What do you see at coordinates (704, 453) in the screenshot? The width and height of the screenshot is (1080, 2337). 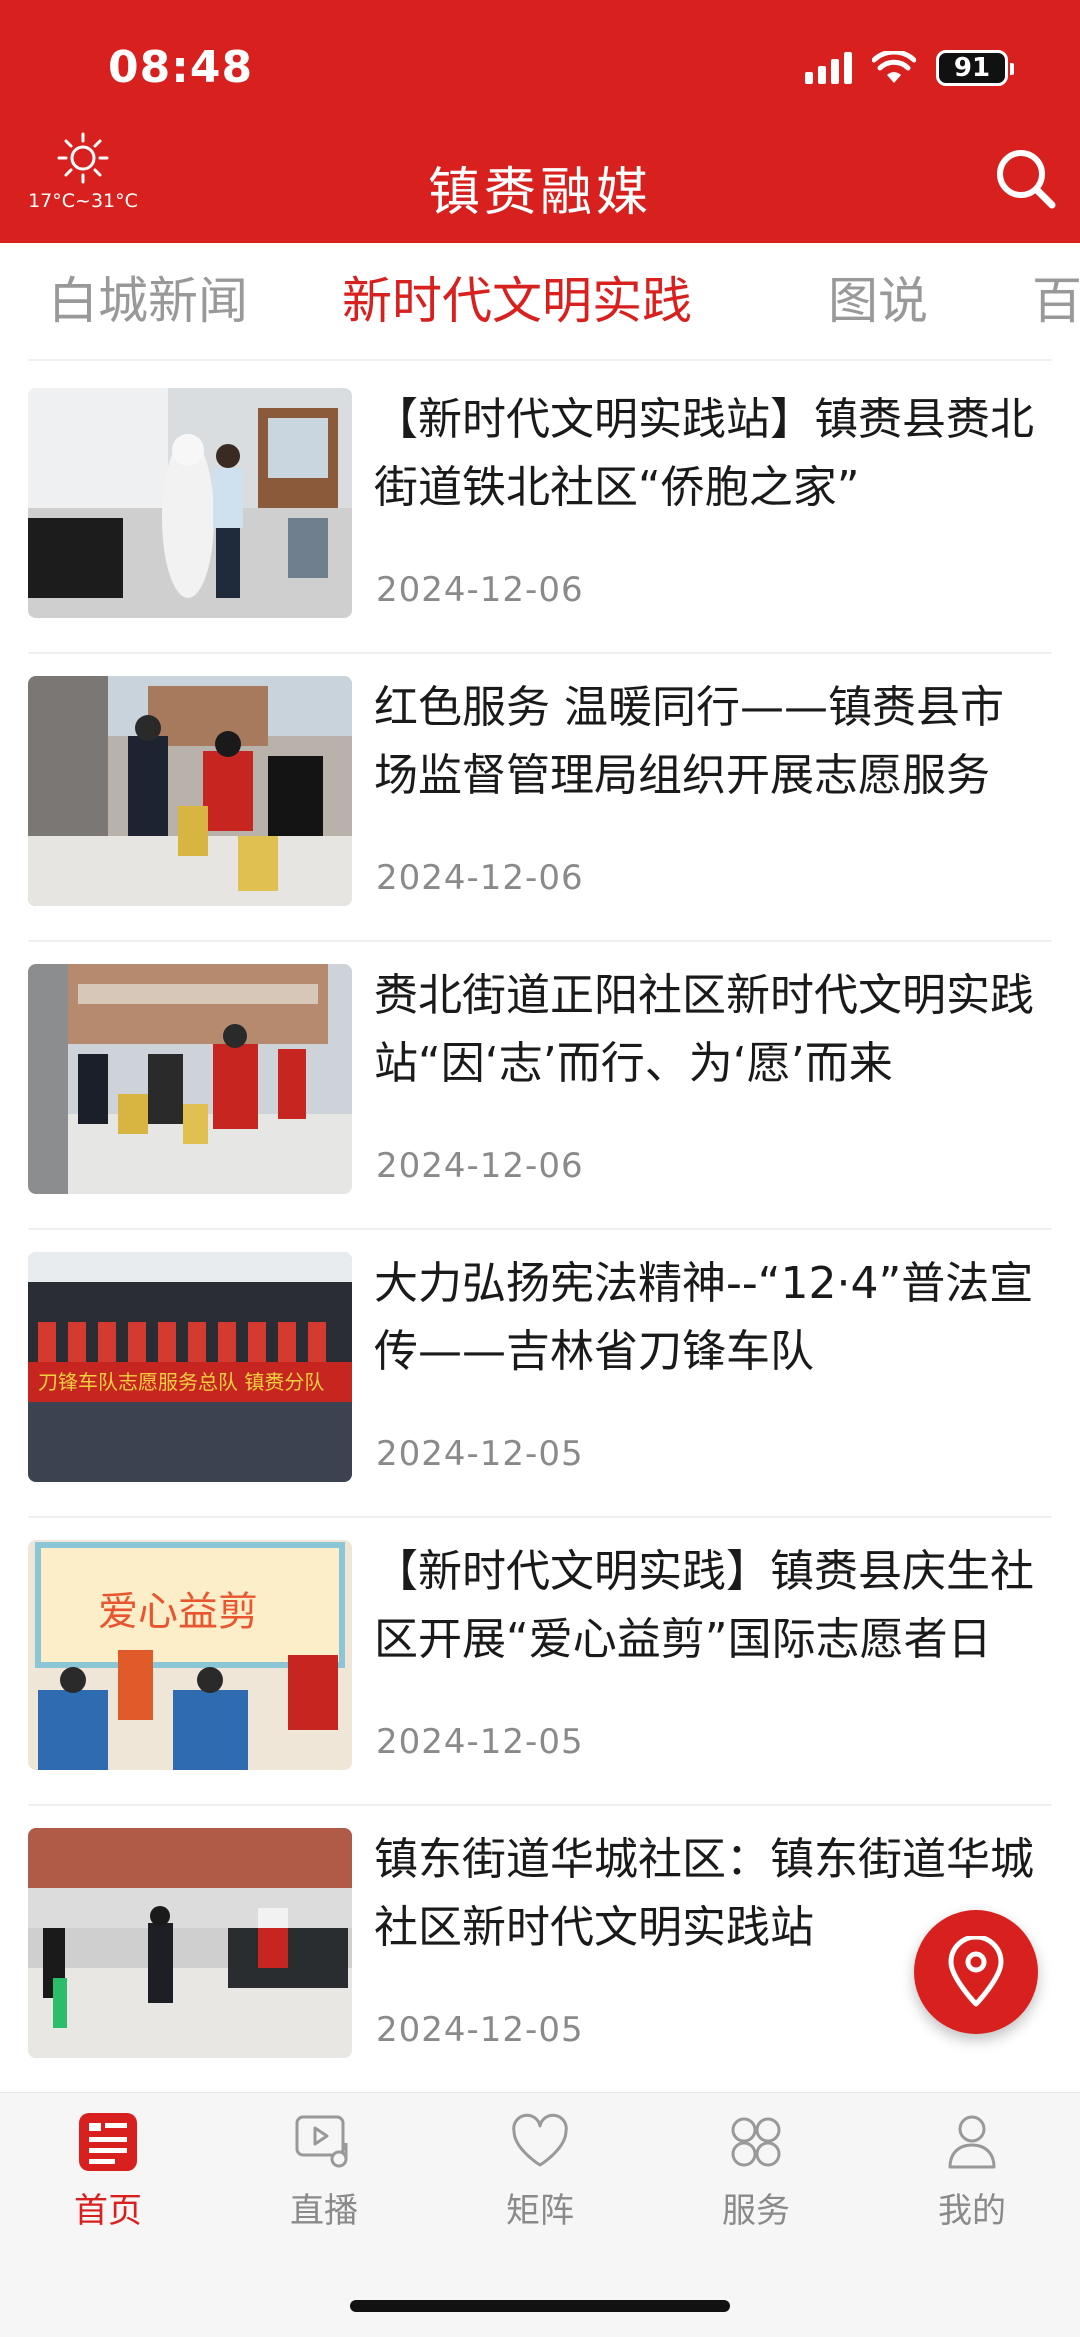 I see `news-title: 【新时代文明实践站】镇赉县赉北街道铁北社区“侨胞之家”` at bounding box center [704, 453].